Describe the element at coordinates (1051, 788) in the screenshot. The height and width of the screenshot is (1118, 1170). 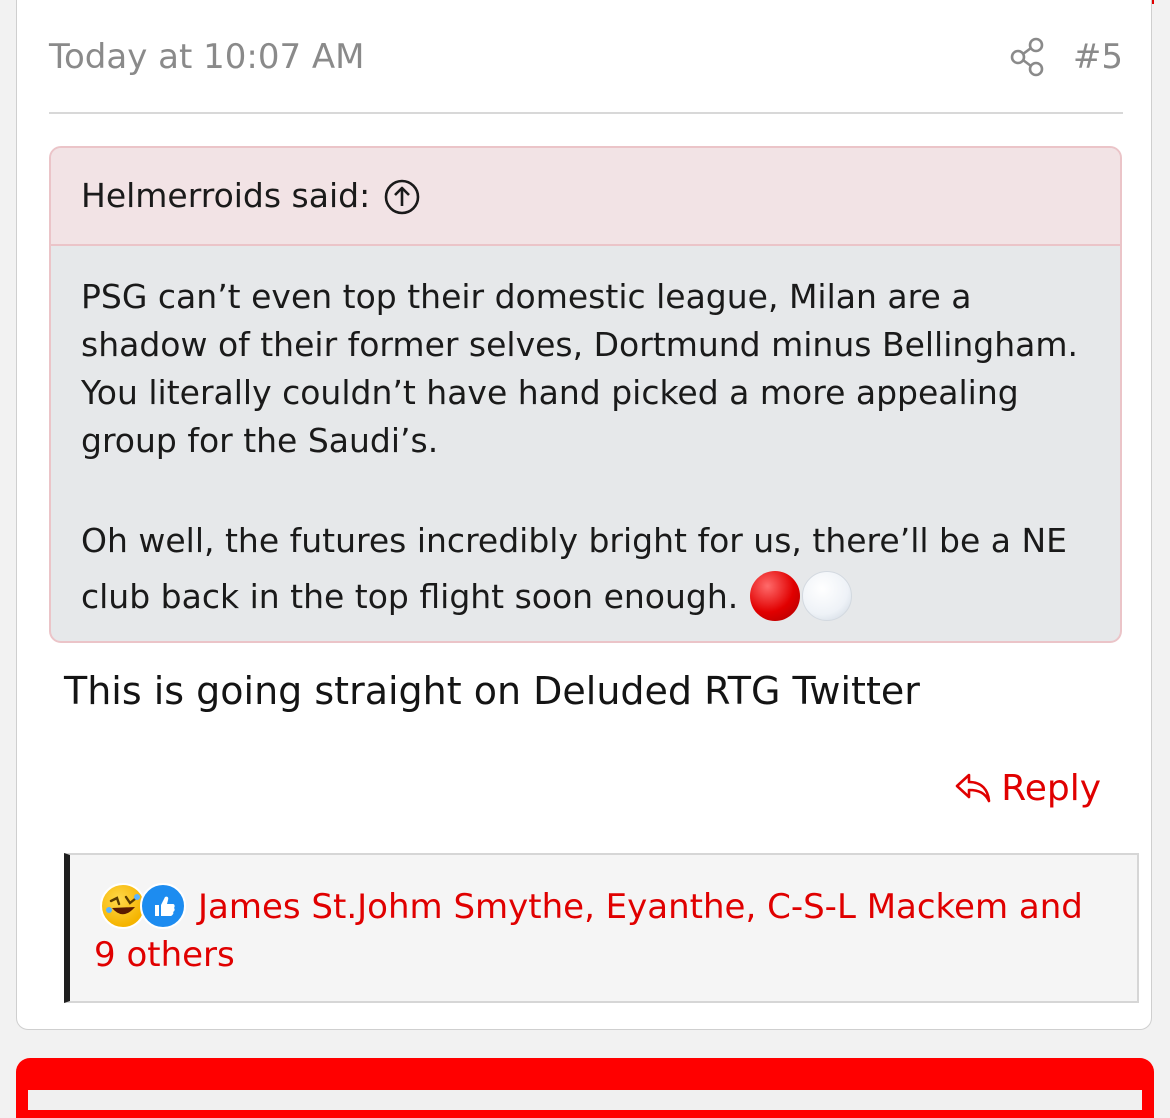
I see `reply-label: Reply` at that location.